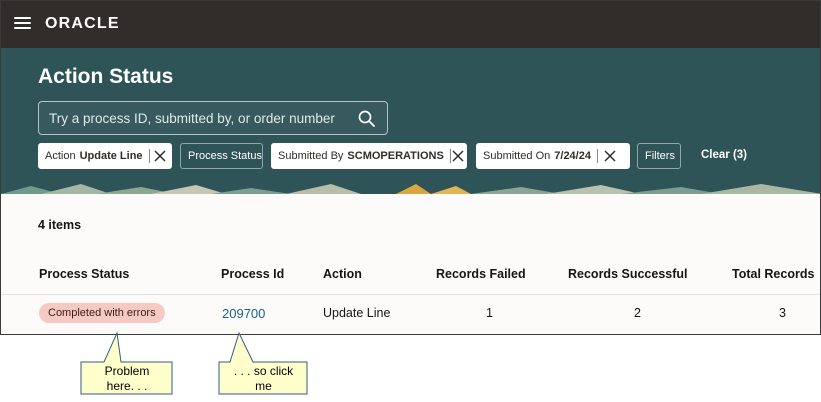 The height and width of the screenshot is (402, 821). Describe the element at coordinates (628, 274) in the screenshot. I see `column-header-records-successful: Records Successful` at that location.